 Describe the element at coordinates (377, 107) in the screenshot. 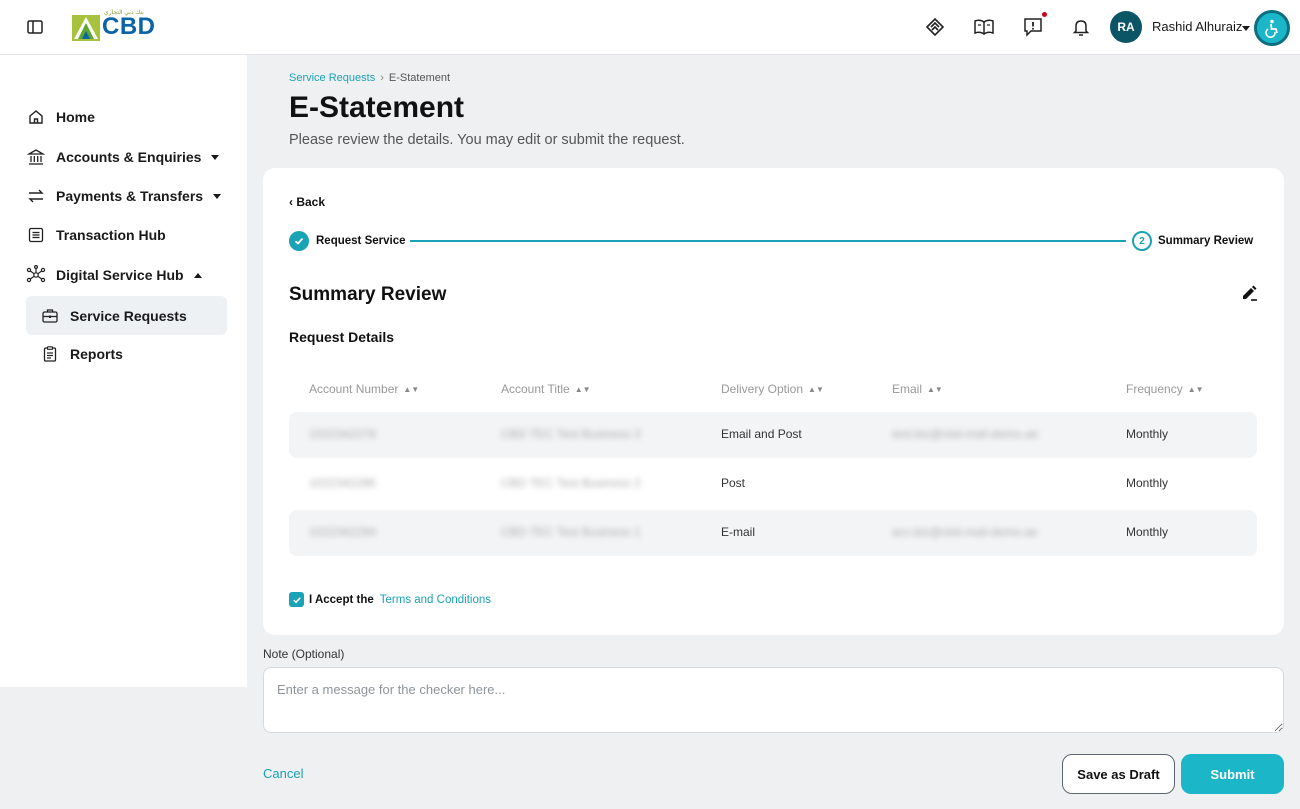

I see `page-title: E-Statement` at that location.